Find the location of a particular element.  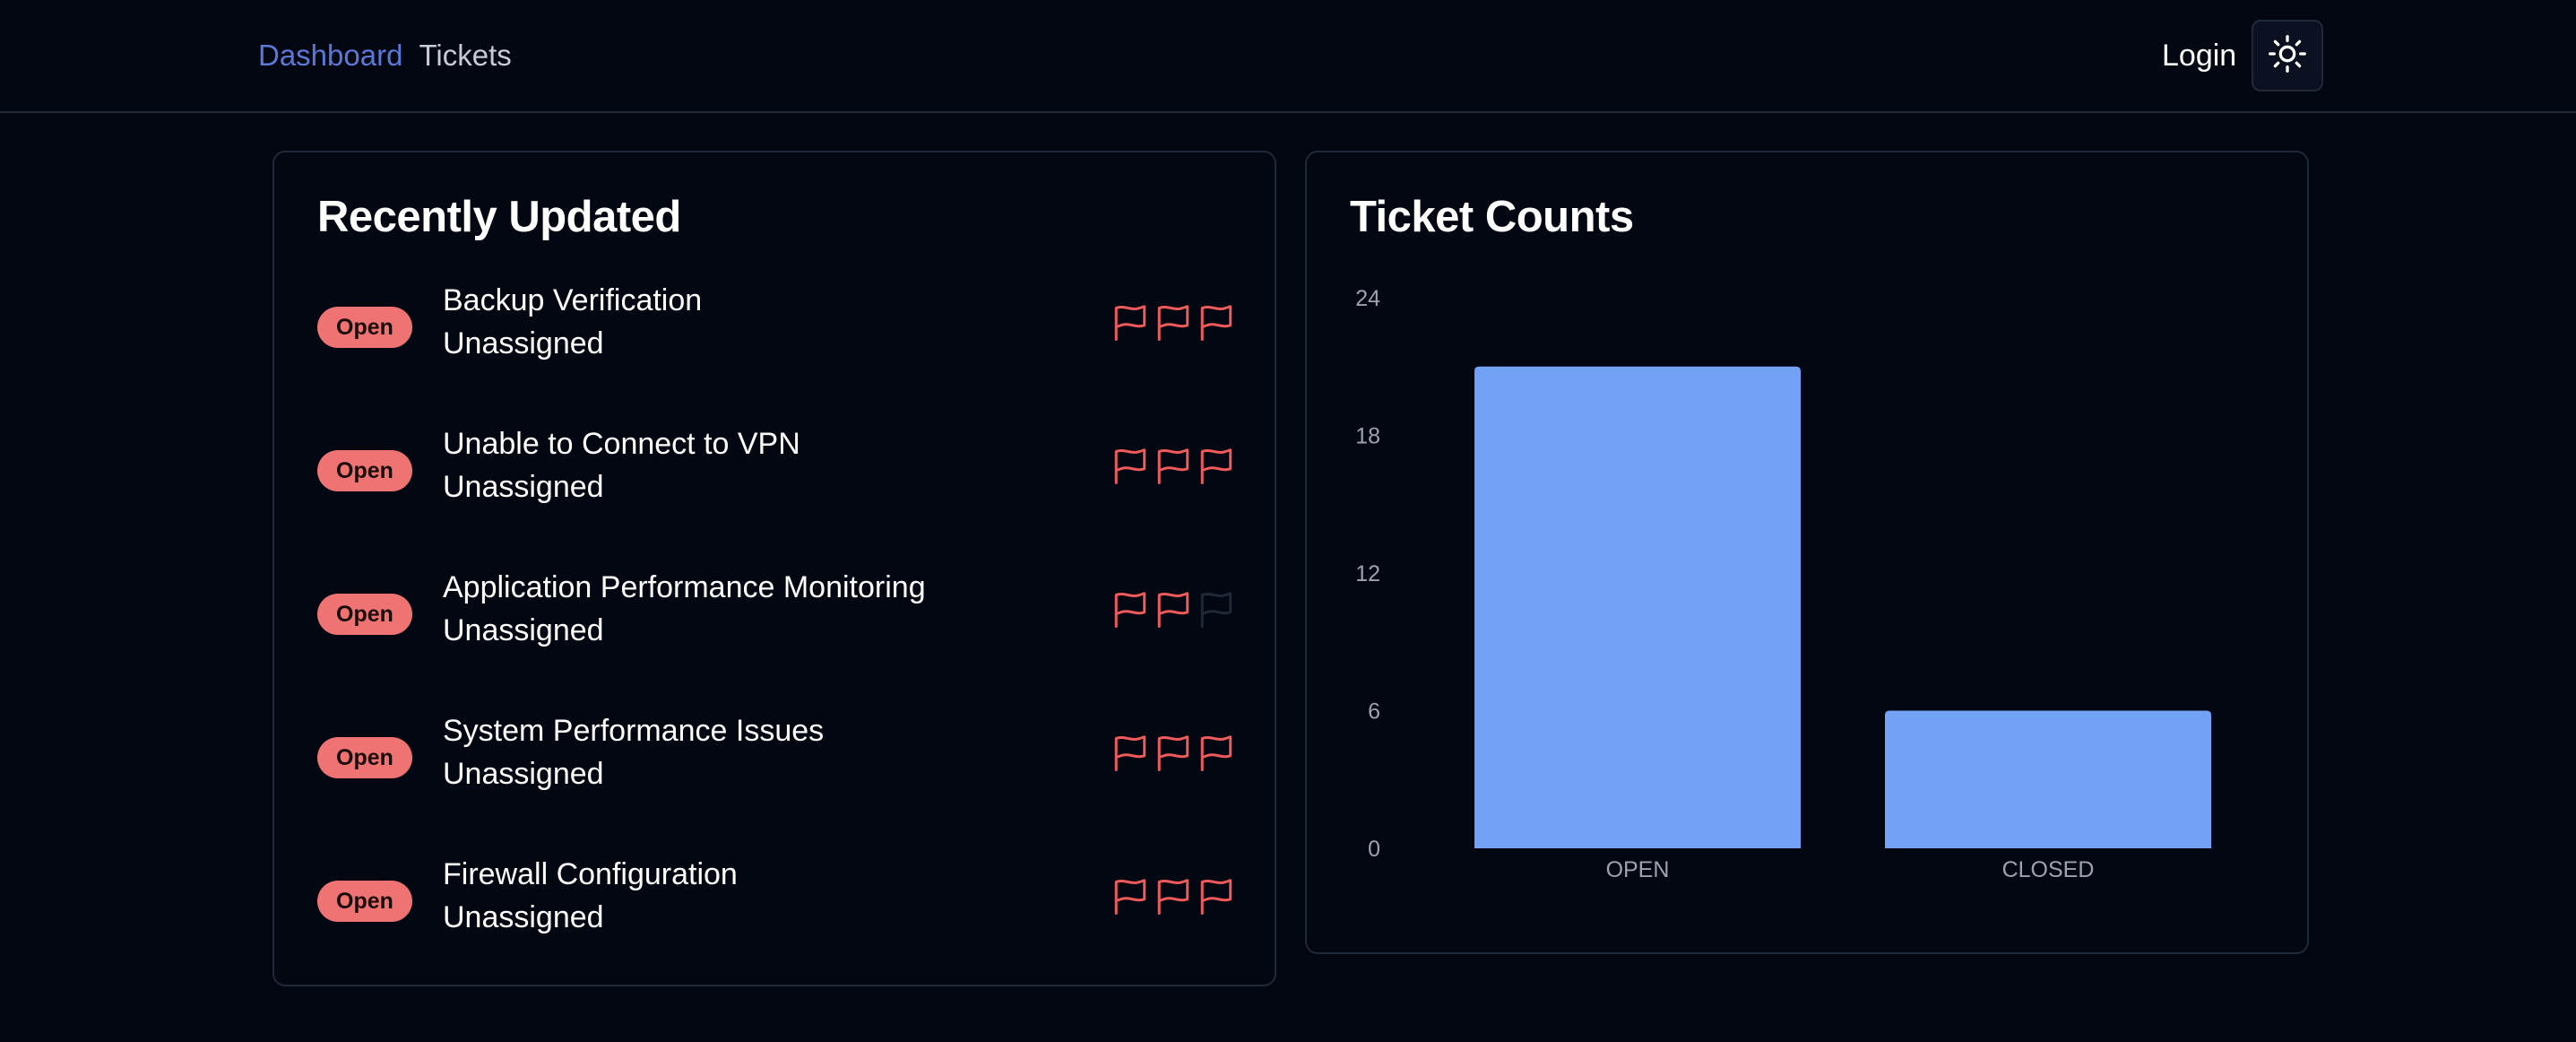

y-tick-label: 18 is located at coordinates (1367, 437).